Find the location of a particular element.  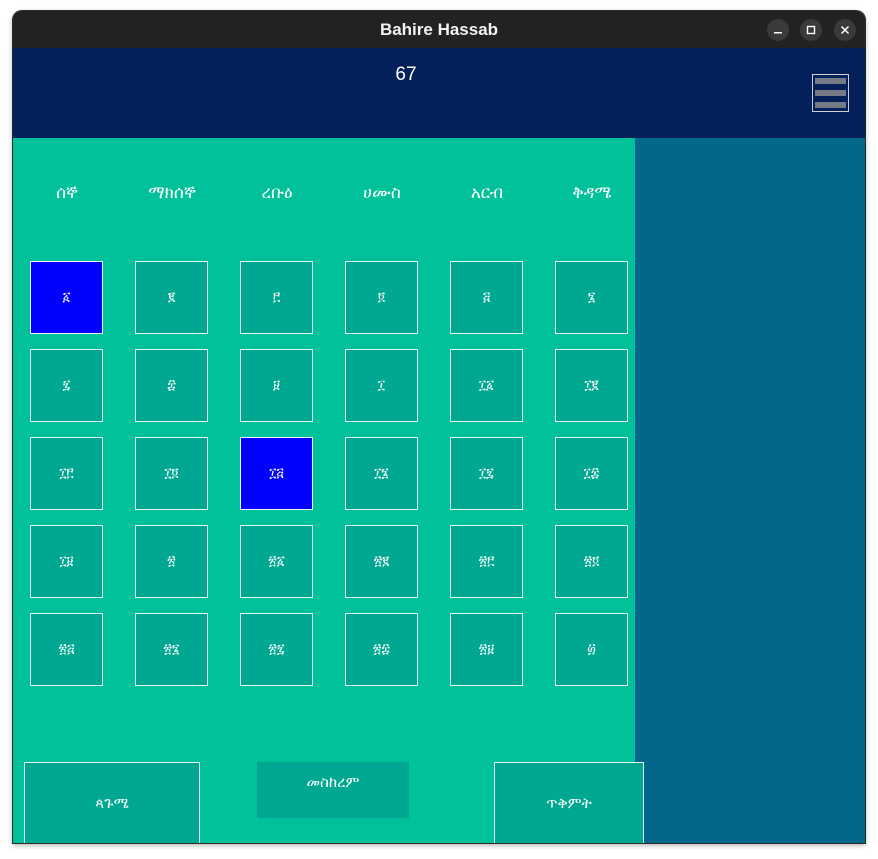

weekday-header: ሀሙስ is located at coordinates (382, 193).